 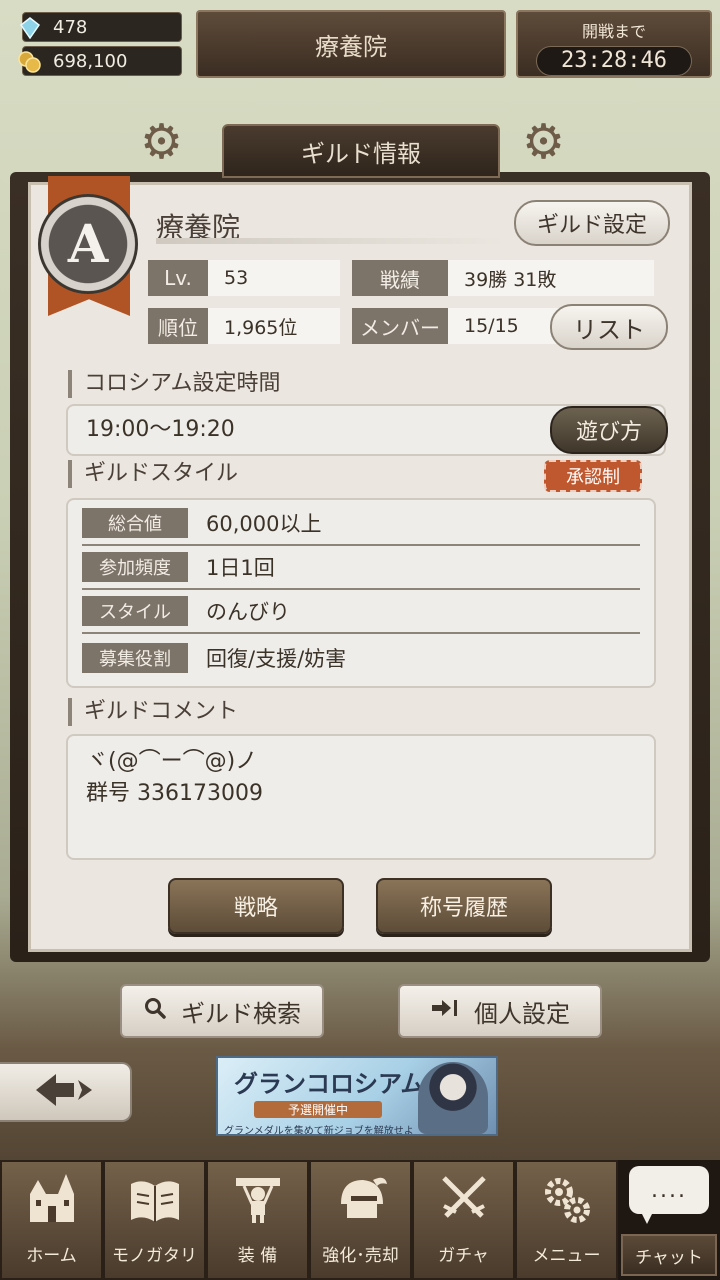 I want to click on level-value: 53, so click(x=274, y=278).